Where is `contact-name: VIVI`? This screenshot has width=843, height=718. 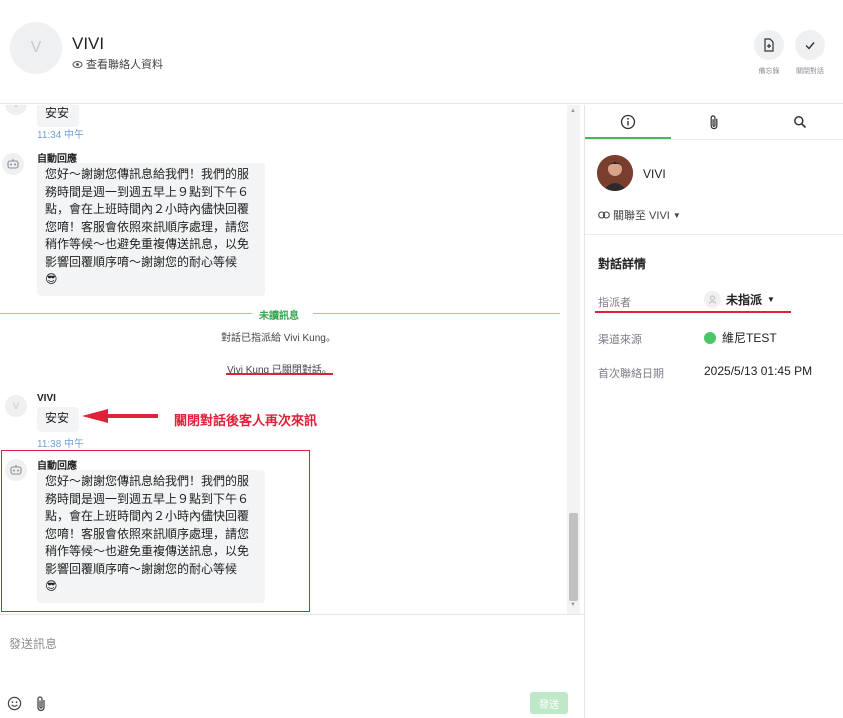 contact-name: VIVI is located at coordinates (88, 43).